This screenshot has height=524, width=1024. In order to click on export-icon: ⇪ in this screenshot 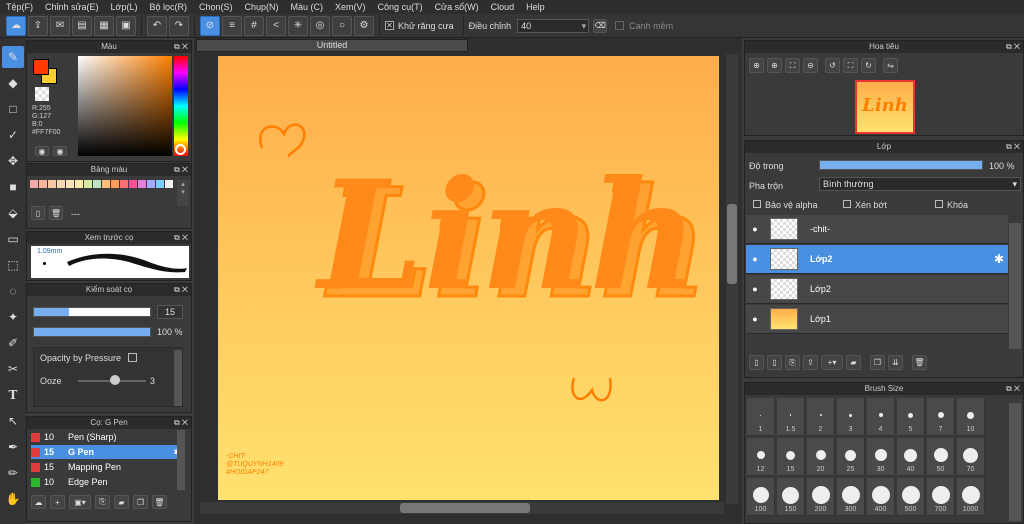, I will do `click(38, 25)`.